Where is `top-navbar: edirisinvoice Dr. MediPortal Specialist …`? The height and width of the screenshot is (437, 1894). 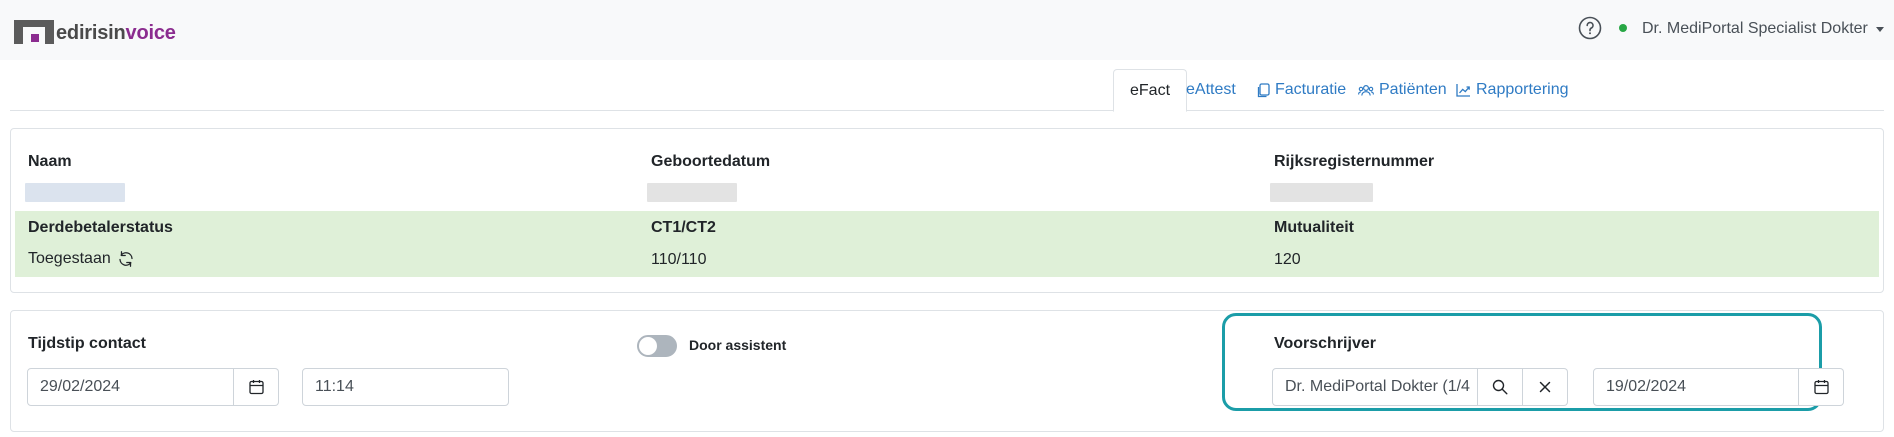
top-navbar: edirisinvoice Dr. MediPortal Specialist … is located at coordinates (947, 30).